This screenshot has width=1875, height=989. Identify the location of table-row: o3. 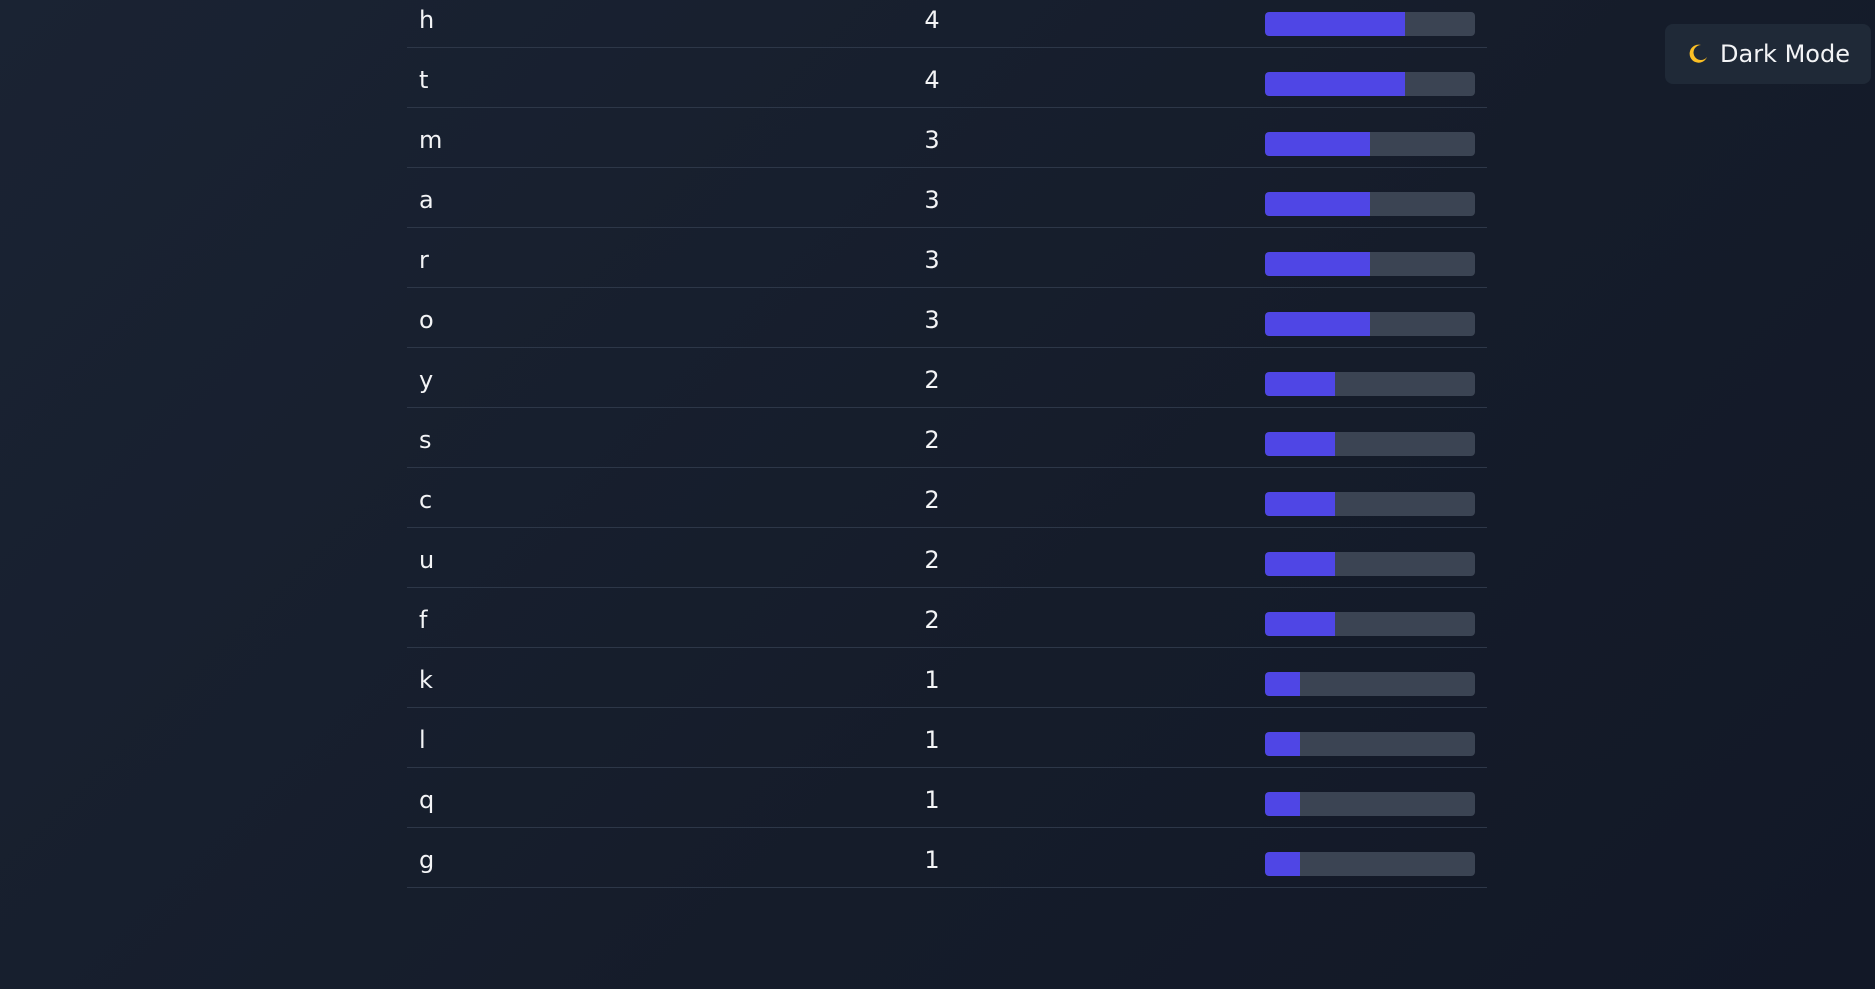
(947, 318).